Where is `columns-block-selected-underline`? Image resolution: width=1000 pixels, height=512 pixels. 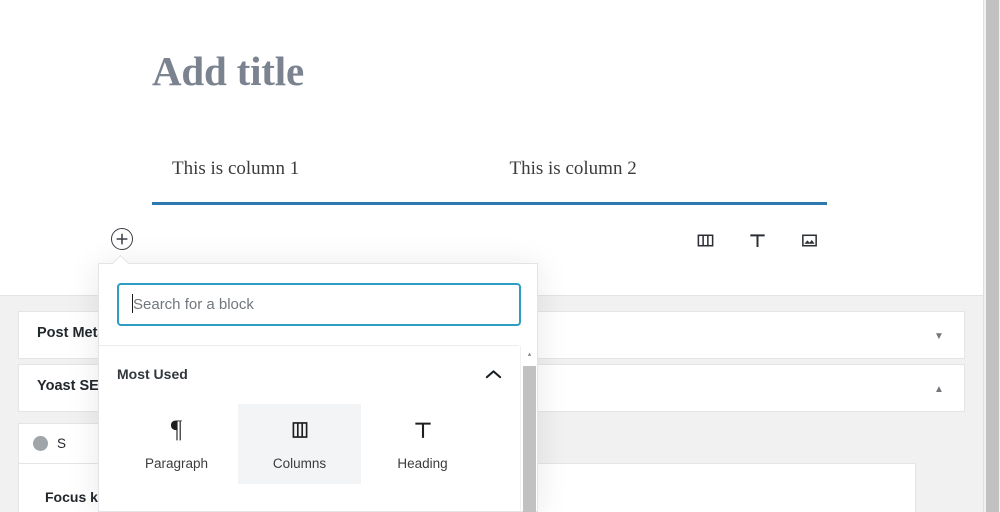
columns-block-selected-underline is located at coordinates (489, 203).